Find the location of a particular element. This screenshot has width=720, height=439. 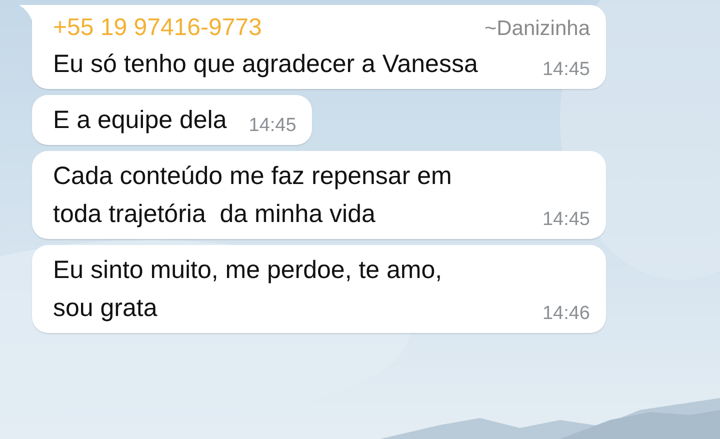

message-text: Cada conteúdo me faz repensar em is located at coordinates (253, 176).